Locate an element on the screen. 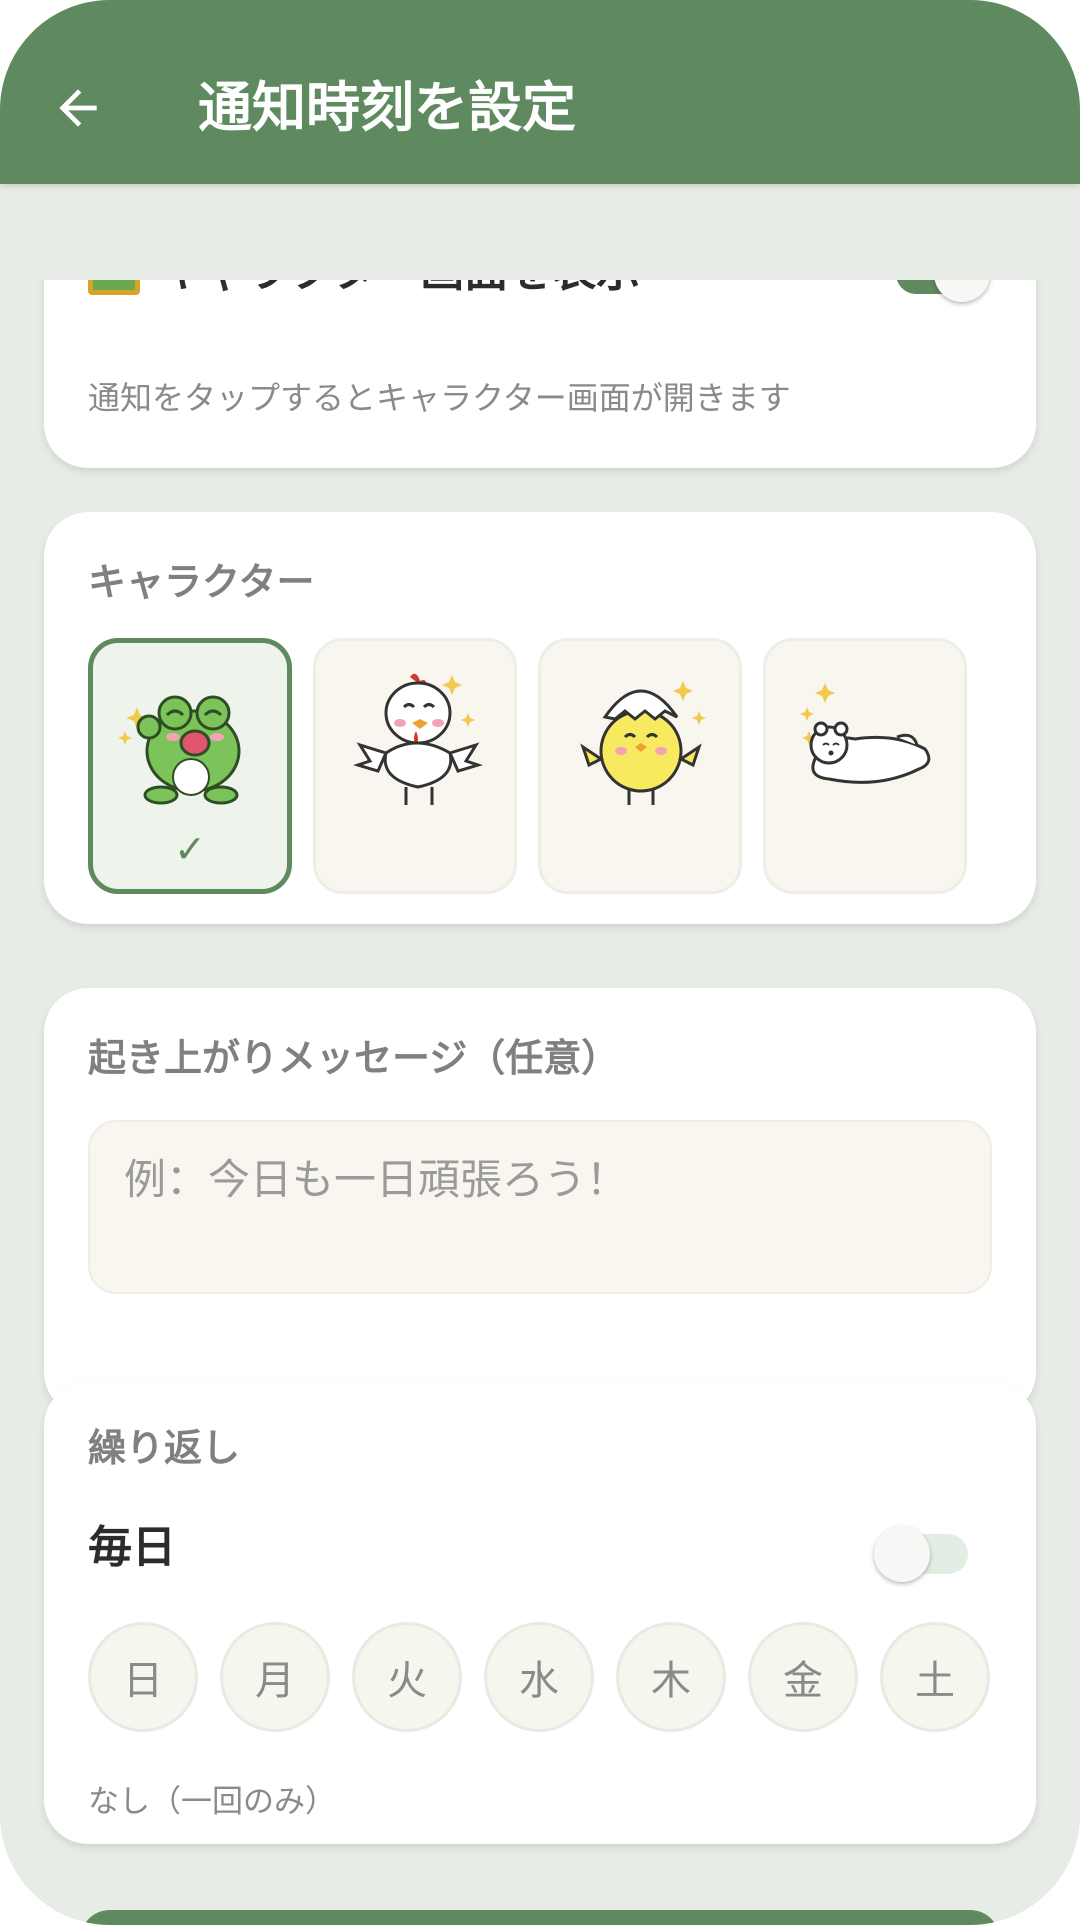 This screenshot has width=1080, height=1925. chick-character-icon is located at coordinates (643, 743).